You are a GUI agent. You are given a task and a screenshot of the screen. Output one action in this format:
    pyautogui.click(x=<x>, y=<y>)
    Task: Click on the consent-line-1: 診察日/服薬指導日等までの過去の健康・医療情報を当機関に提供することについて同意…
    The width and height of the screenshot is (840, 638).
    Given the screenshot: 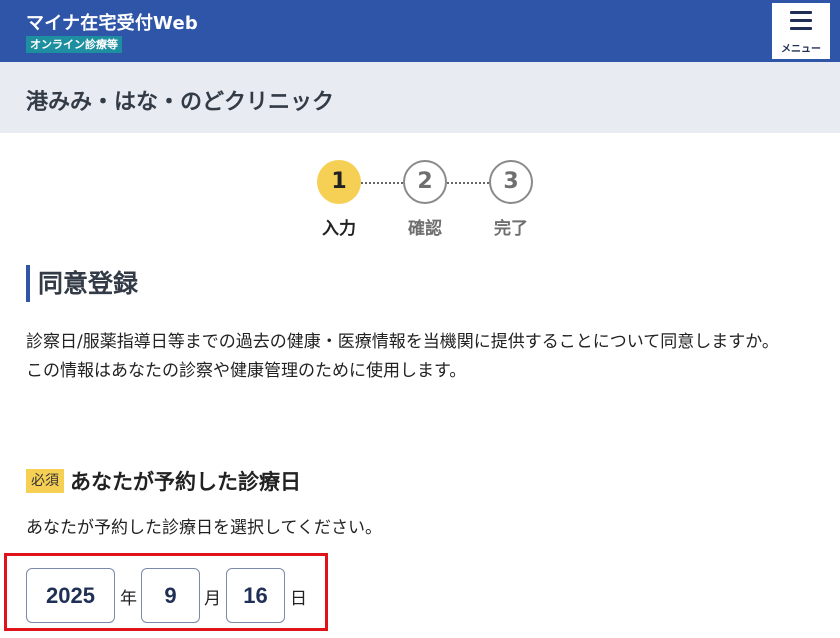 What is the action you would take?
    pyautogui.click(x=402, y=342)
    